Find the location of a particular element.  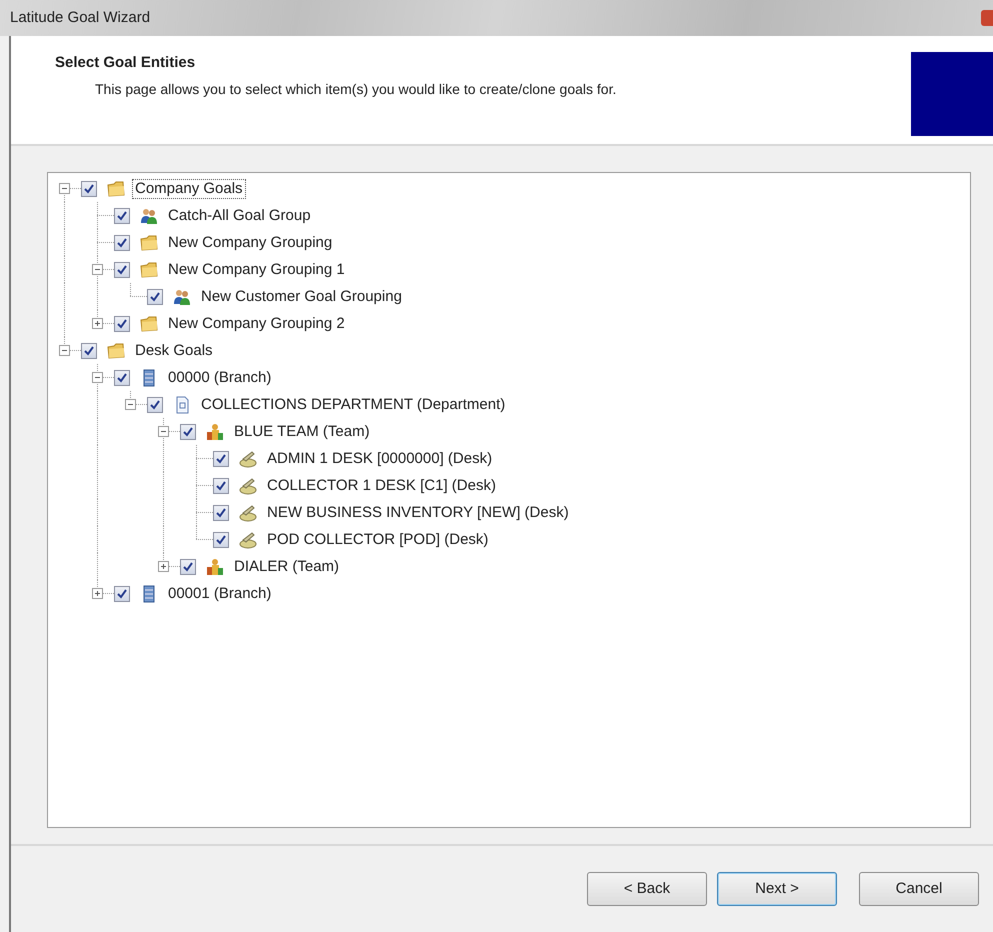

tree-item: 00001 (Branch) is located at coordinates (219, 594).